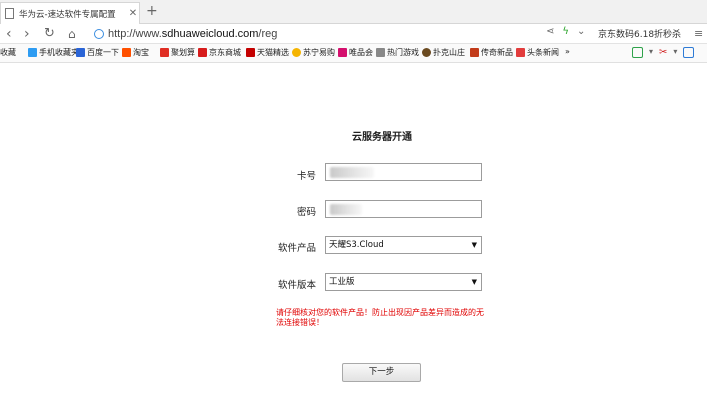  What do you see at coordinates (219, 52) in the screenshot?
I see `bookmark-item: 京东商城` at bounding box center [219, 52].